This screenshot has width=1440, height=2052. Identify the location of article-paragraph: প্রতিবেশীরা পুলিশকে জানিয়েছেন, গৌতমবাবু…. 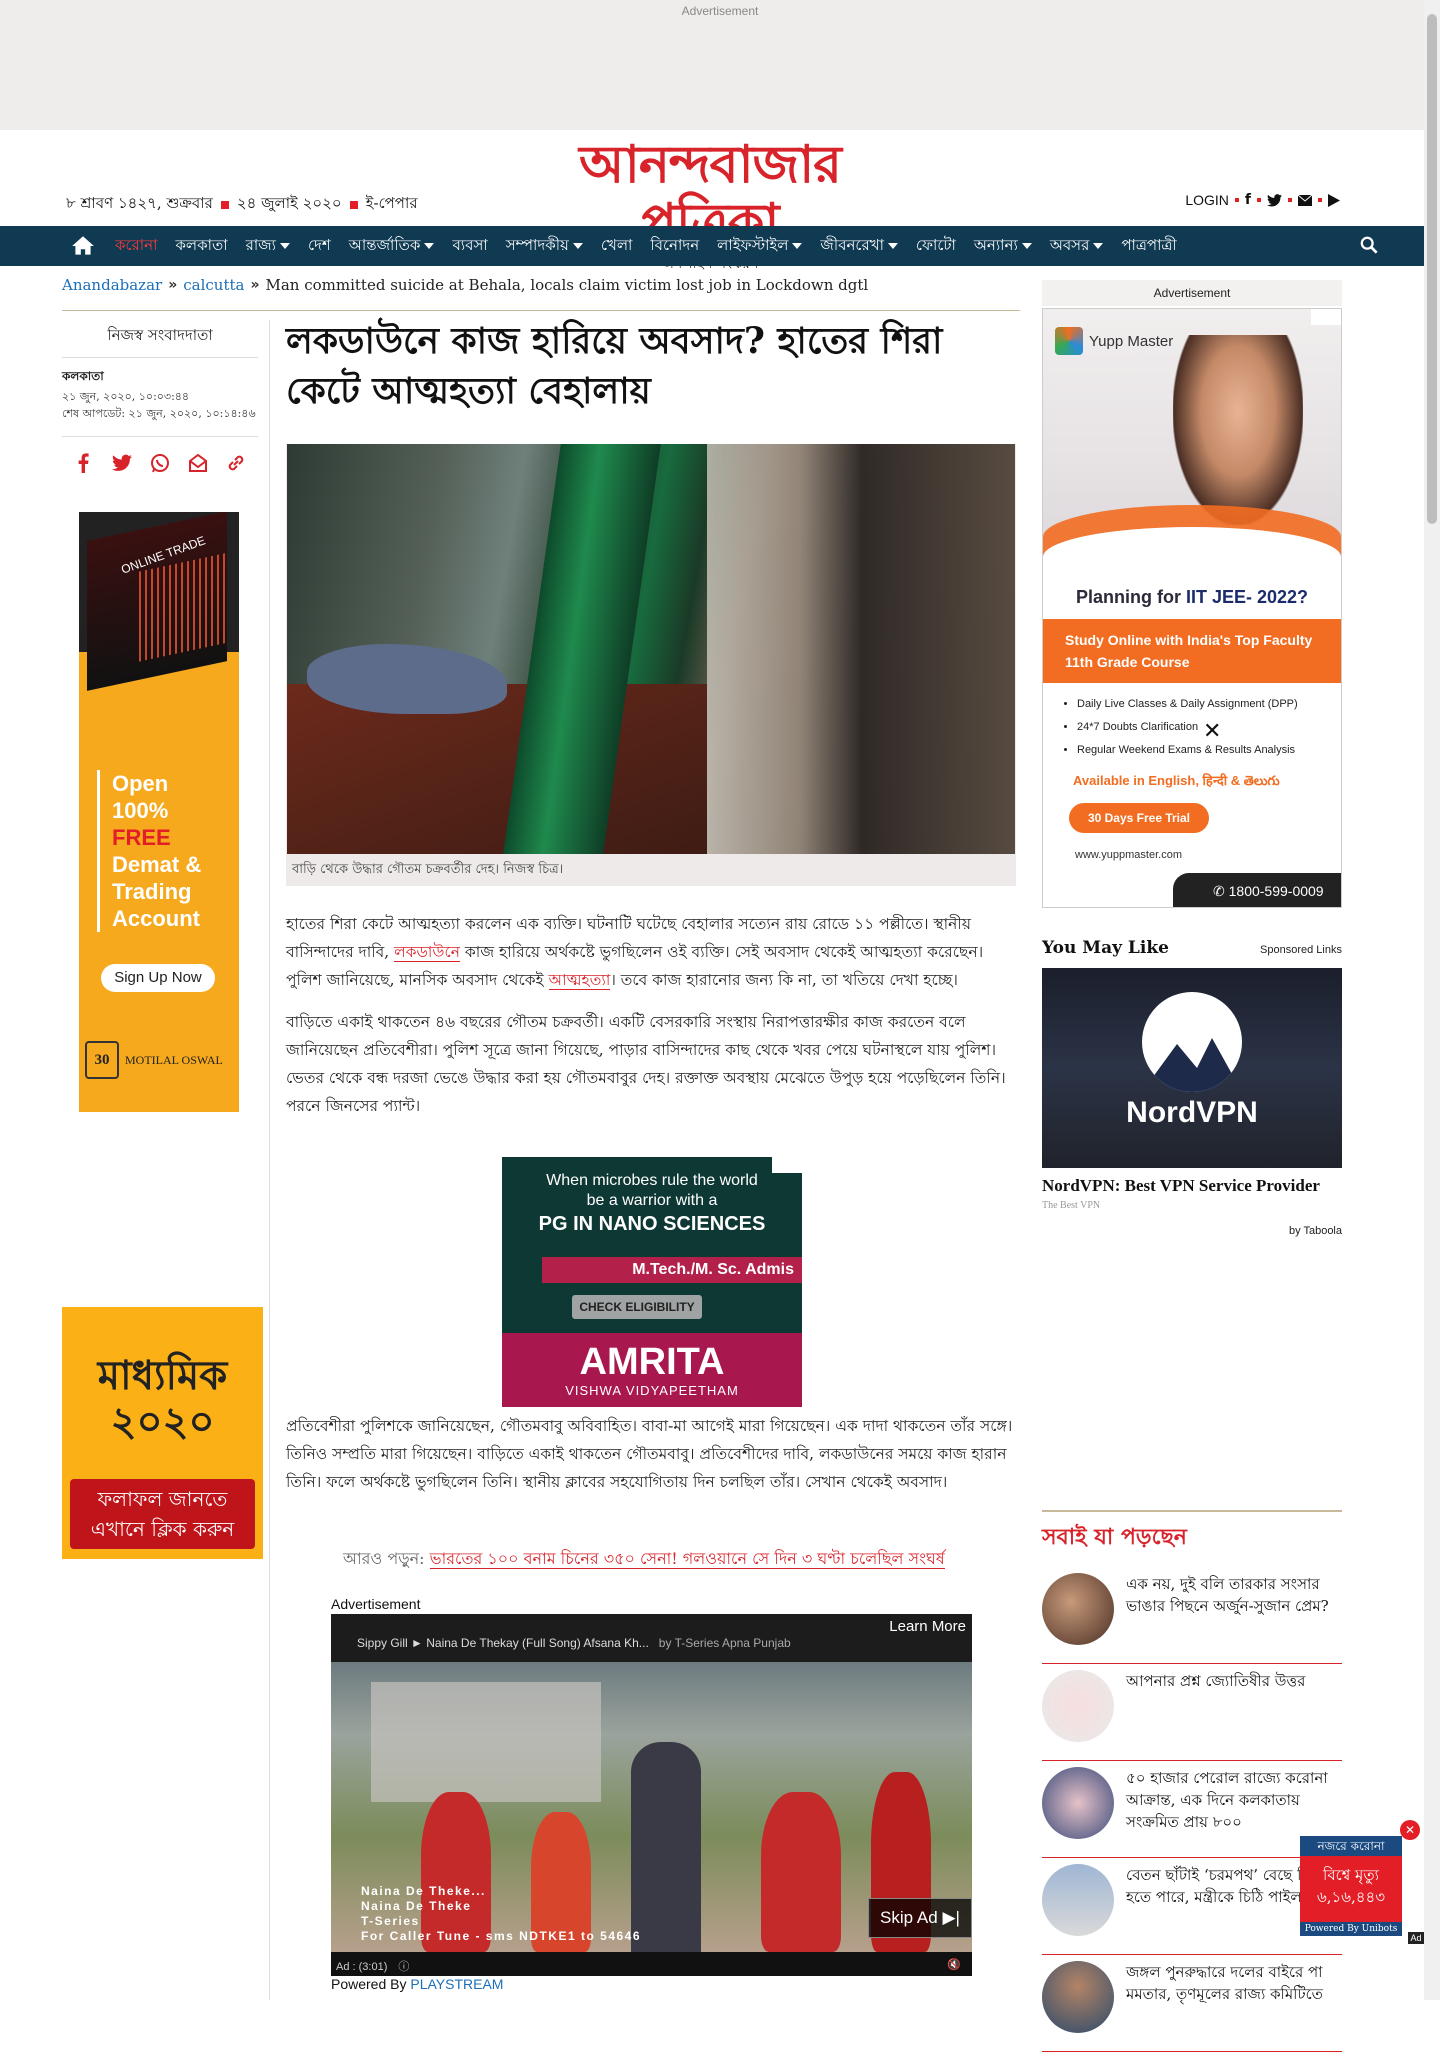
(649, 1454).